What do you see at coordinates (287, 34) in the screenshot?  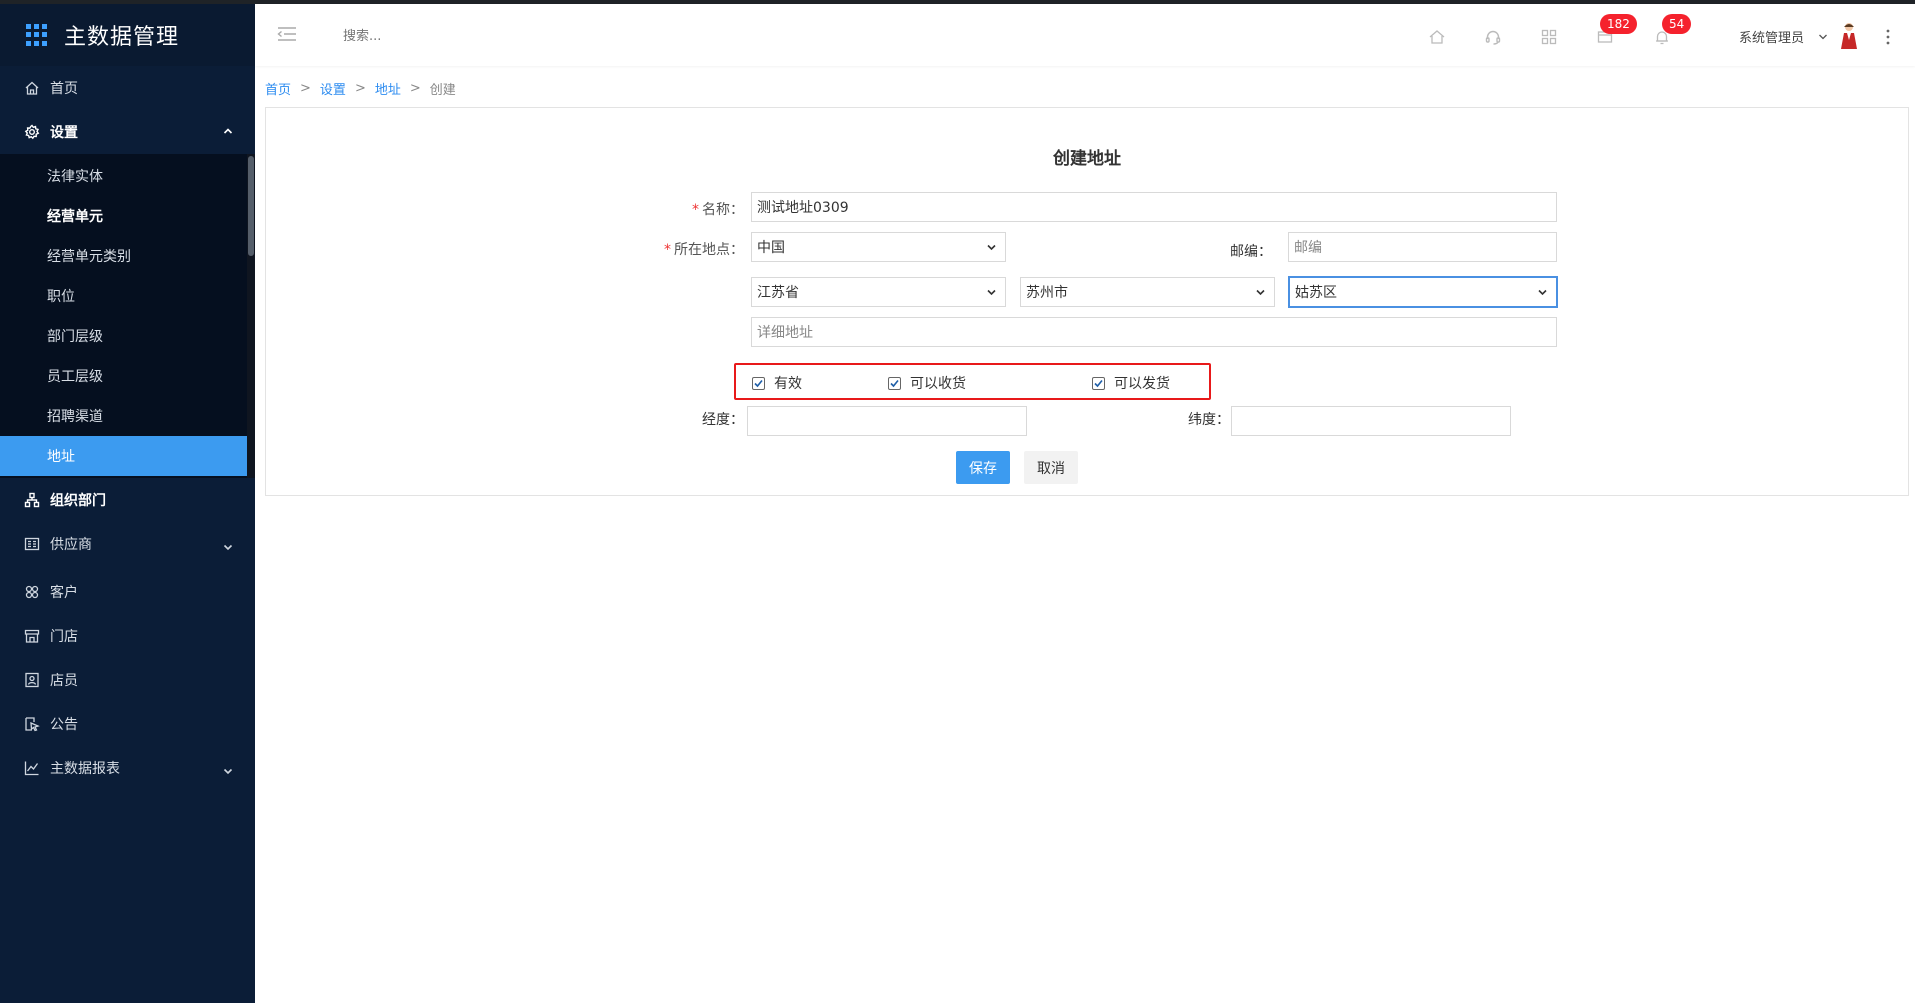 I see `menu-fold-icon` at bounding box center [287, 34].